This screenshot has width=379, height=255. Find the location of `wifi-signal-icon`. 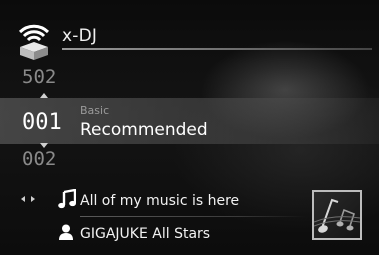

wifi-signal-icon is located at coordinates (34, 42).